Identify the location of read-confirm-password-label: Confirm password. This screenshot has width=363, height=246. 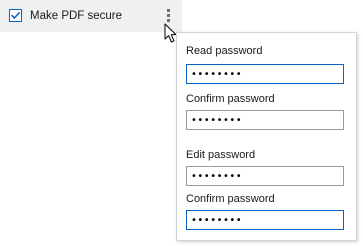
(230, 99).